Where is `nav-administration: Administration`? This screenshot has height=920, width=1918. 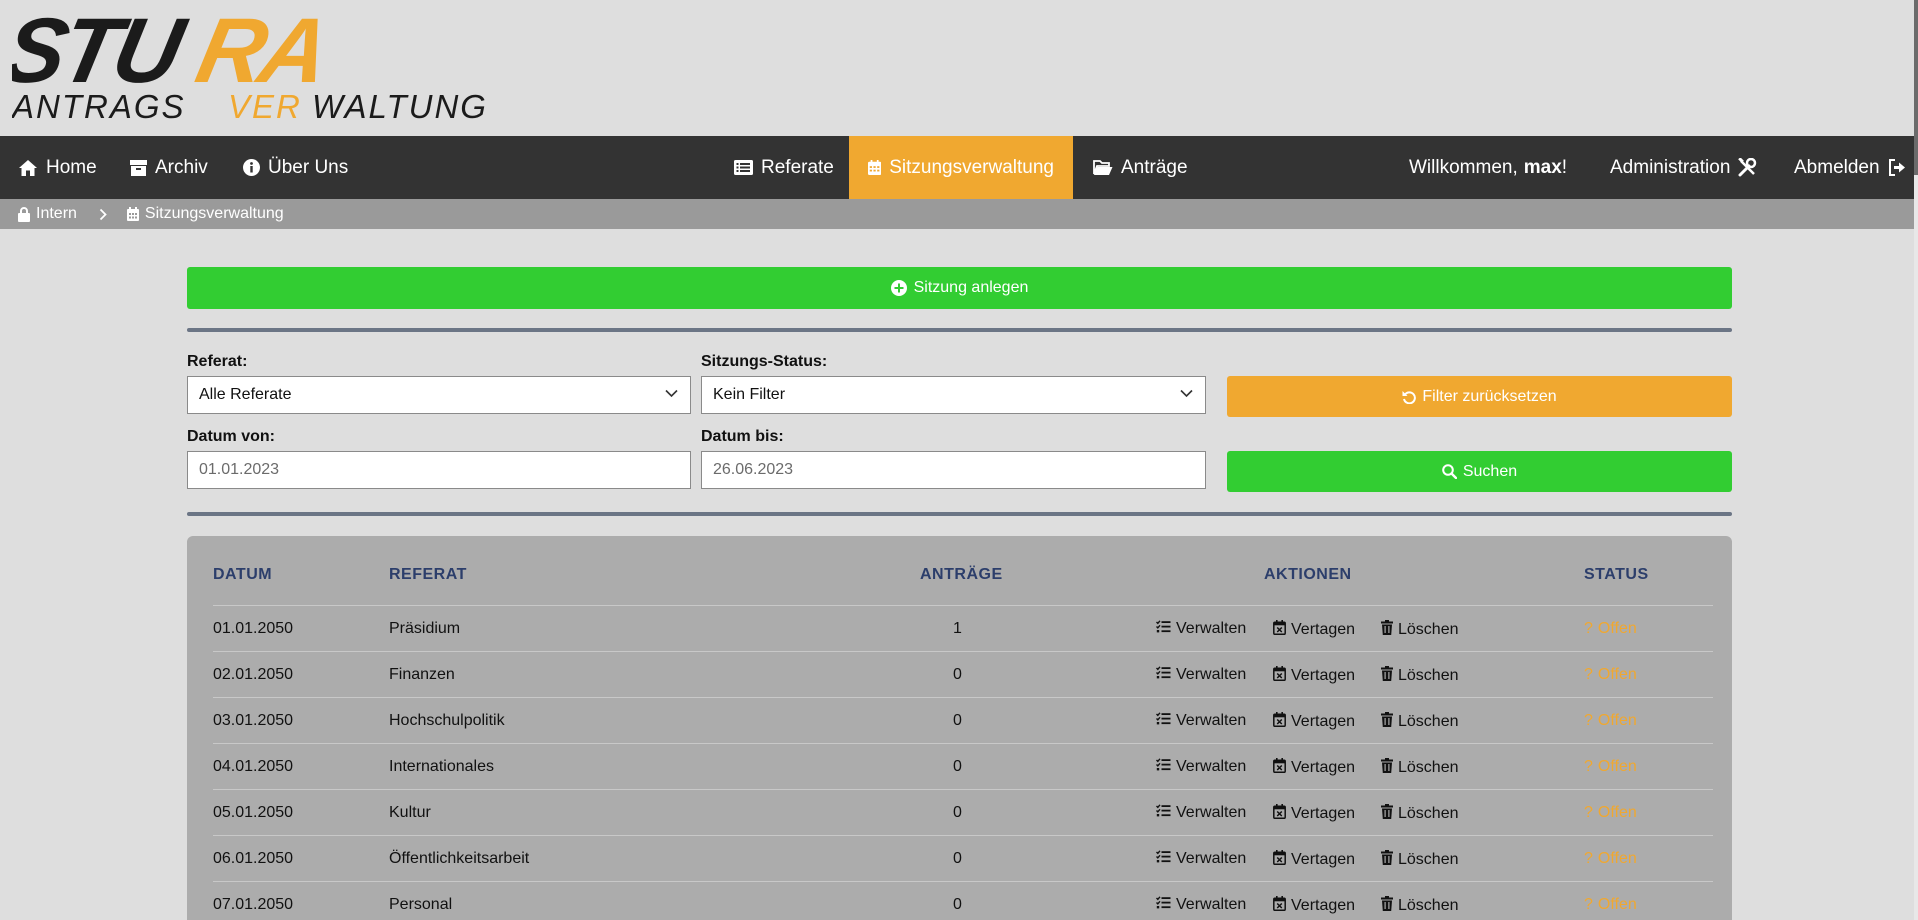 nav-administration: Administration is located at coordinates (1683, 167).